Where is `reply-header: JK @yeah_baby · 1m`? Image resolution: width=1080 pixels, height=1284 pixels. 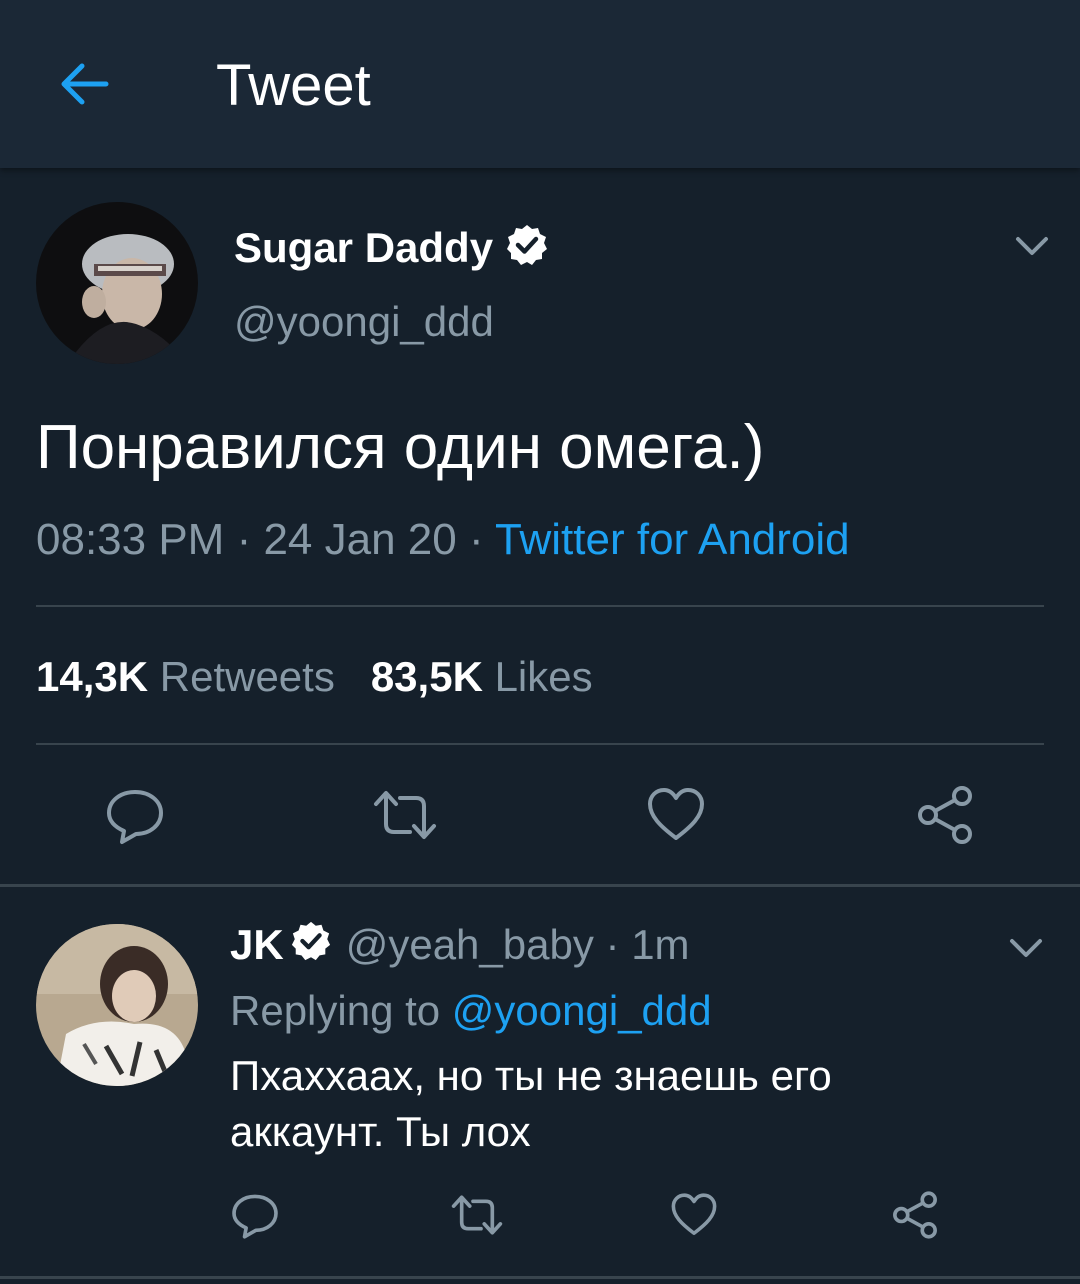
reply-header: JK @yeah_baby · 1m is located at coordinates (460, 946).